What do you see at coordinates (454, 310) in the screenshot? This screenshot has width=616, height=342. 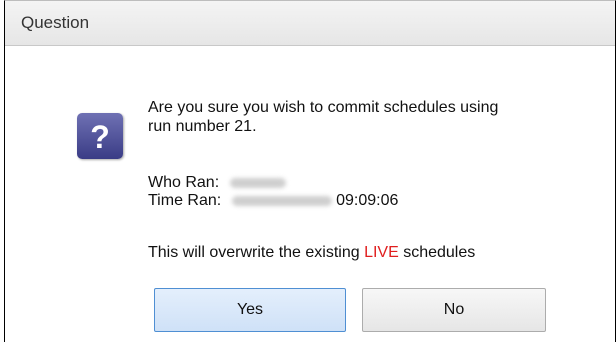 I see `no-button: No` at bounding box center [454, 310].